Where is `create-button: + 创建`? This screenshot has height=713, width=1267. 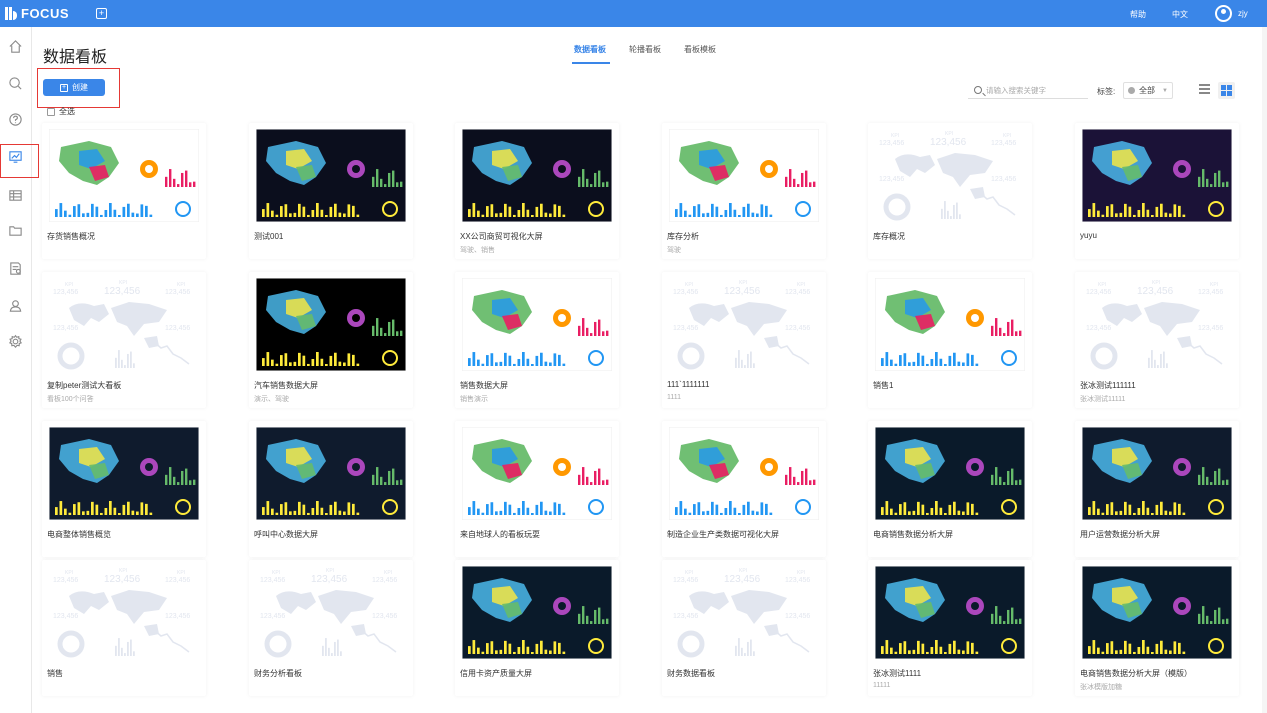
create-button: + 创建 is located at coordinates (74, 87).